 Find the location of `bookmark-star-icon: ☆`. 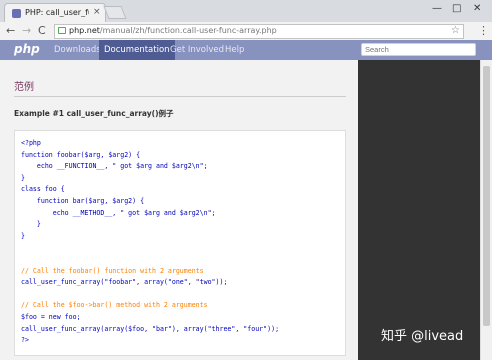

bookmark-star-icon: ☆ is located at coordinates (455, 30).